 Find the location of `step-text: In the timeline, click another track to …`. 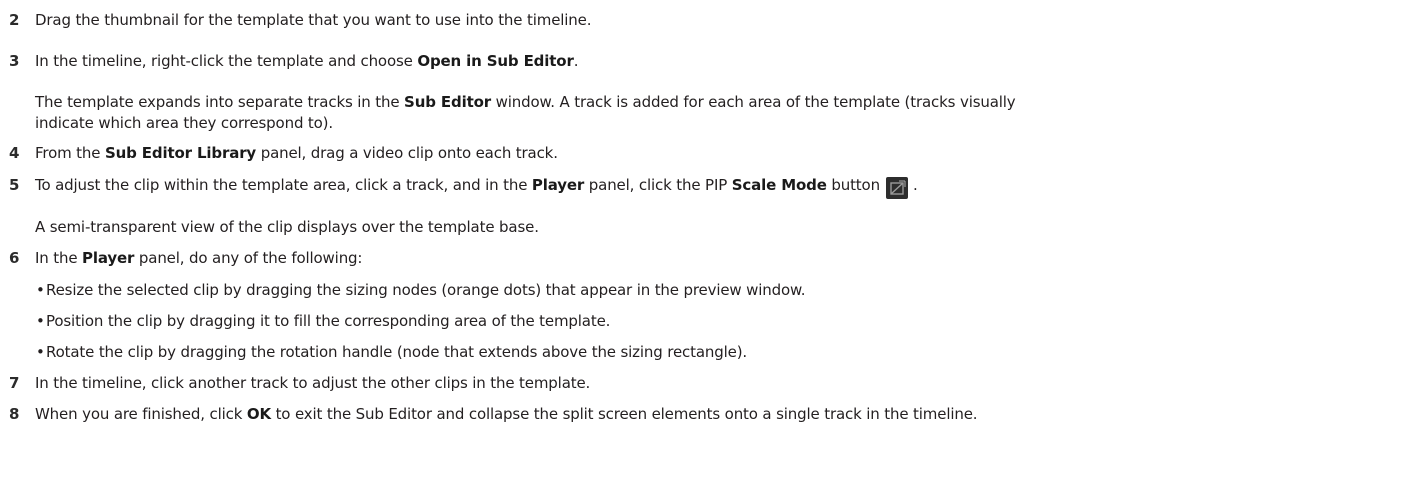

step-text: In the timeline, click another track to … is located at coordinates (313, 383).